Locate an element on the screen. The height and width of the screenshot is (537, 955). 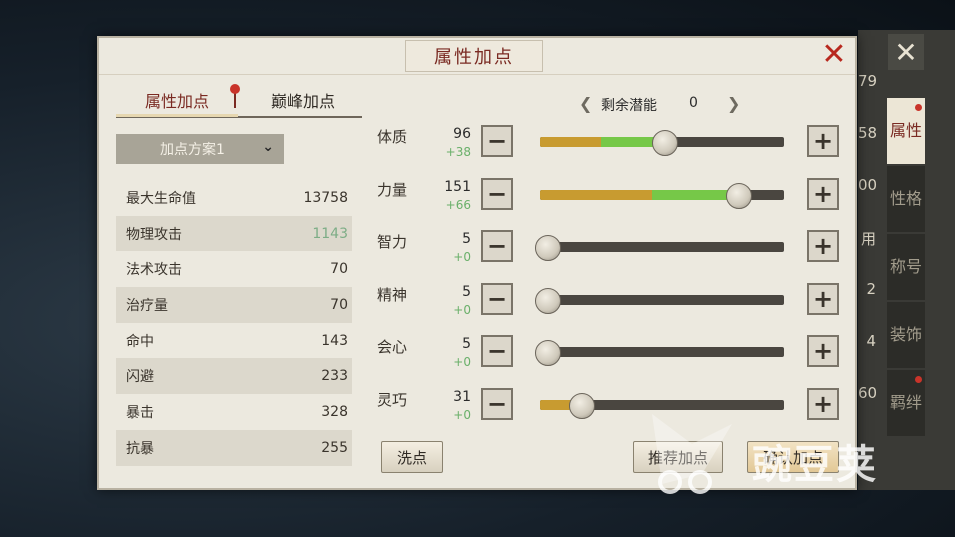
side-tab-titles: 称号 is located at coordinates (906, 267).